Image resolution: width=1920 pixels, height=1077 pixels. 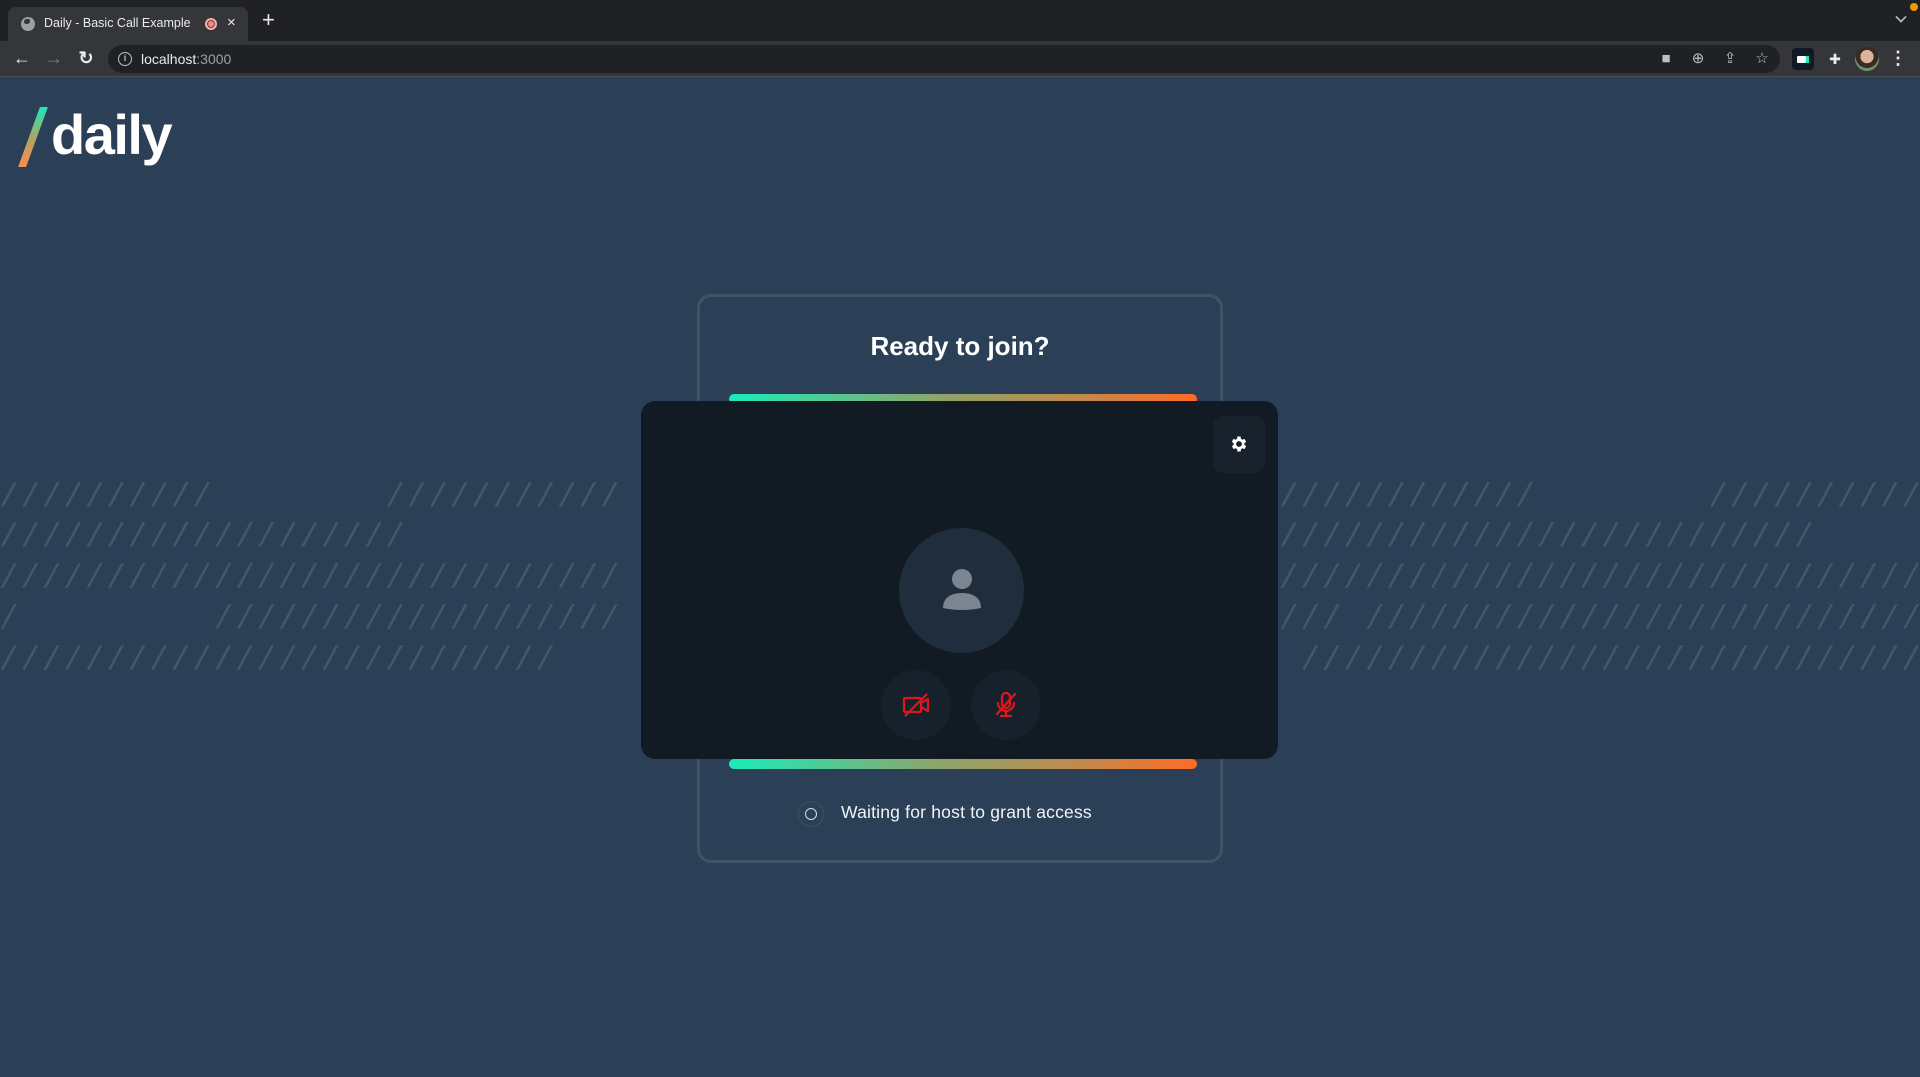 I want to click on bookmark-star-icon: ☆, so click(x=1762, y=59).